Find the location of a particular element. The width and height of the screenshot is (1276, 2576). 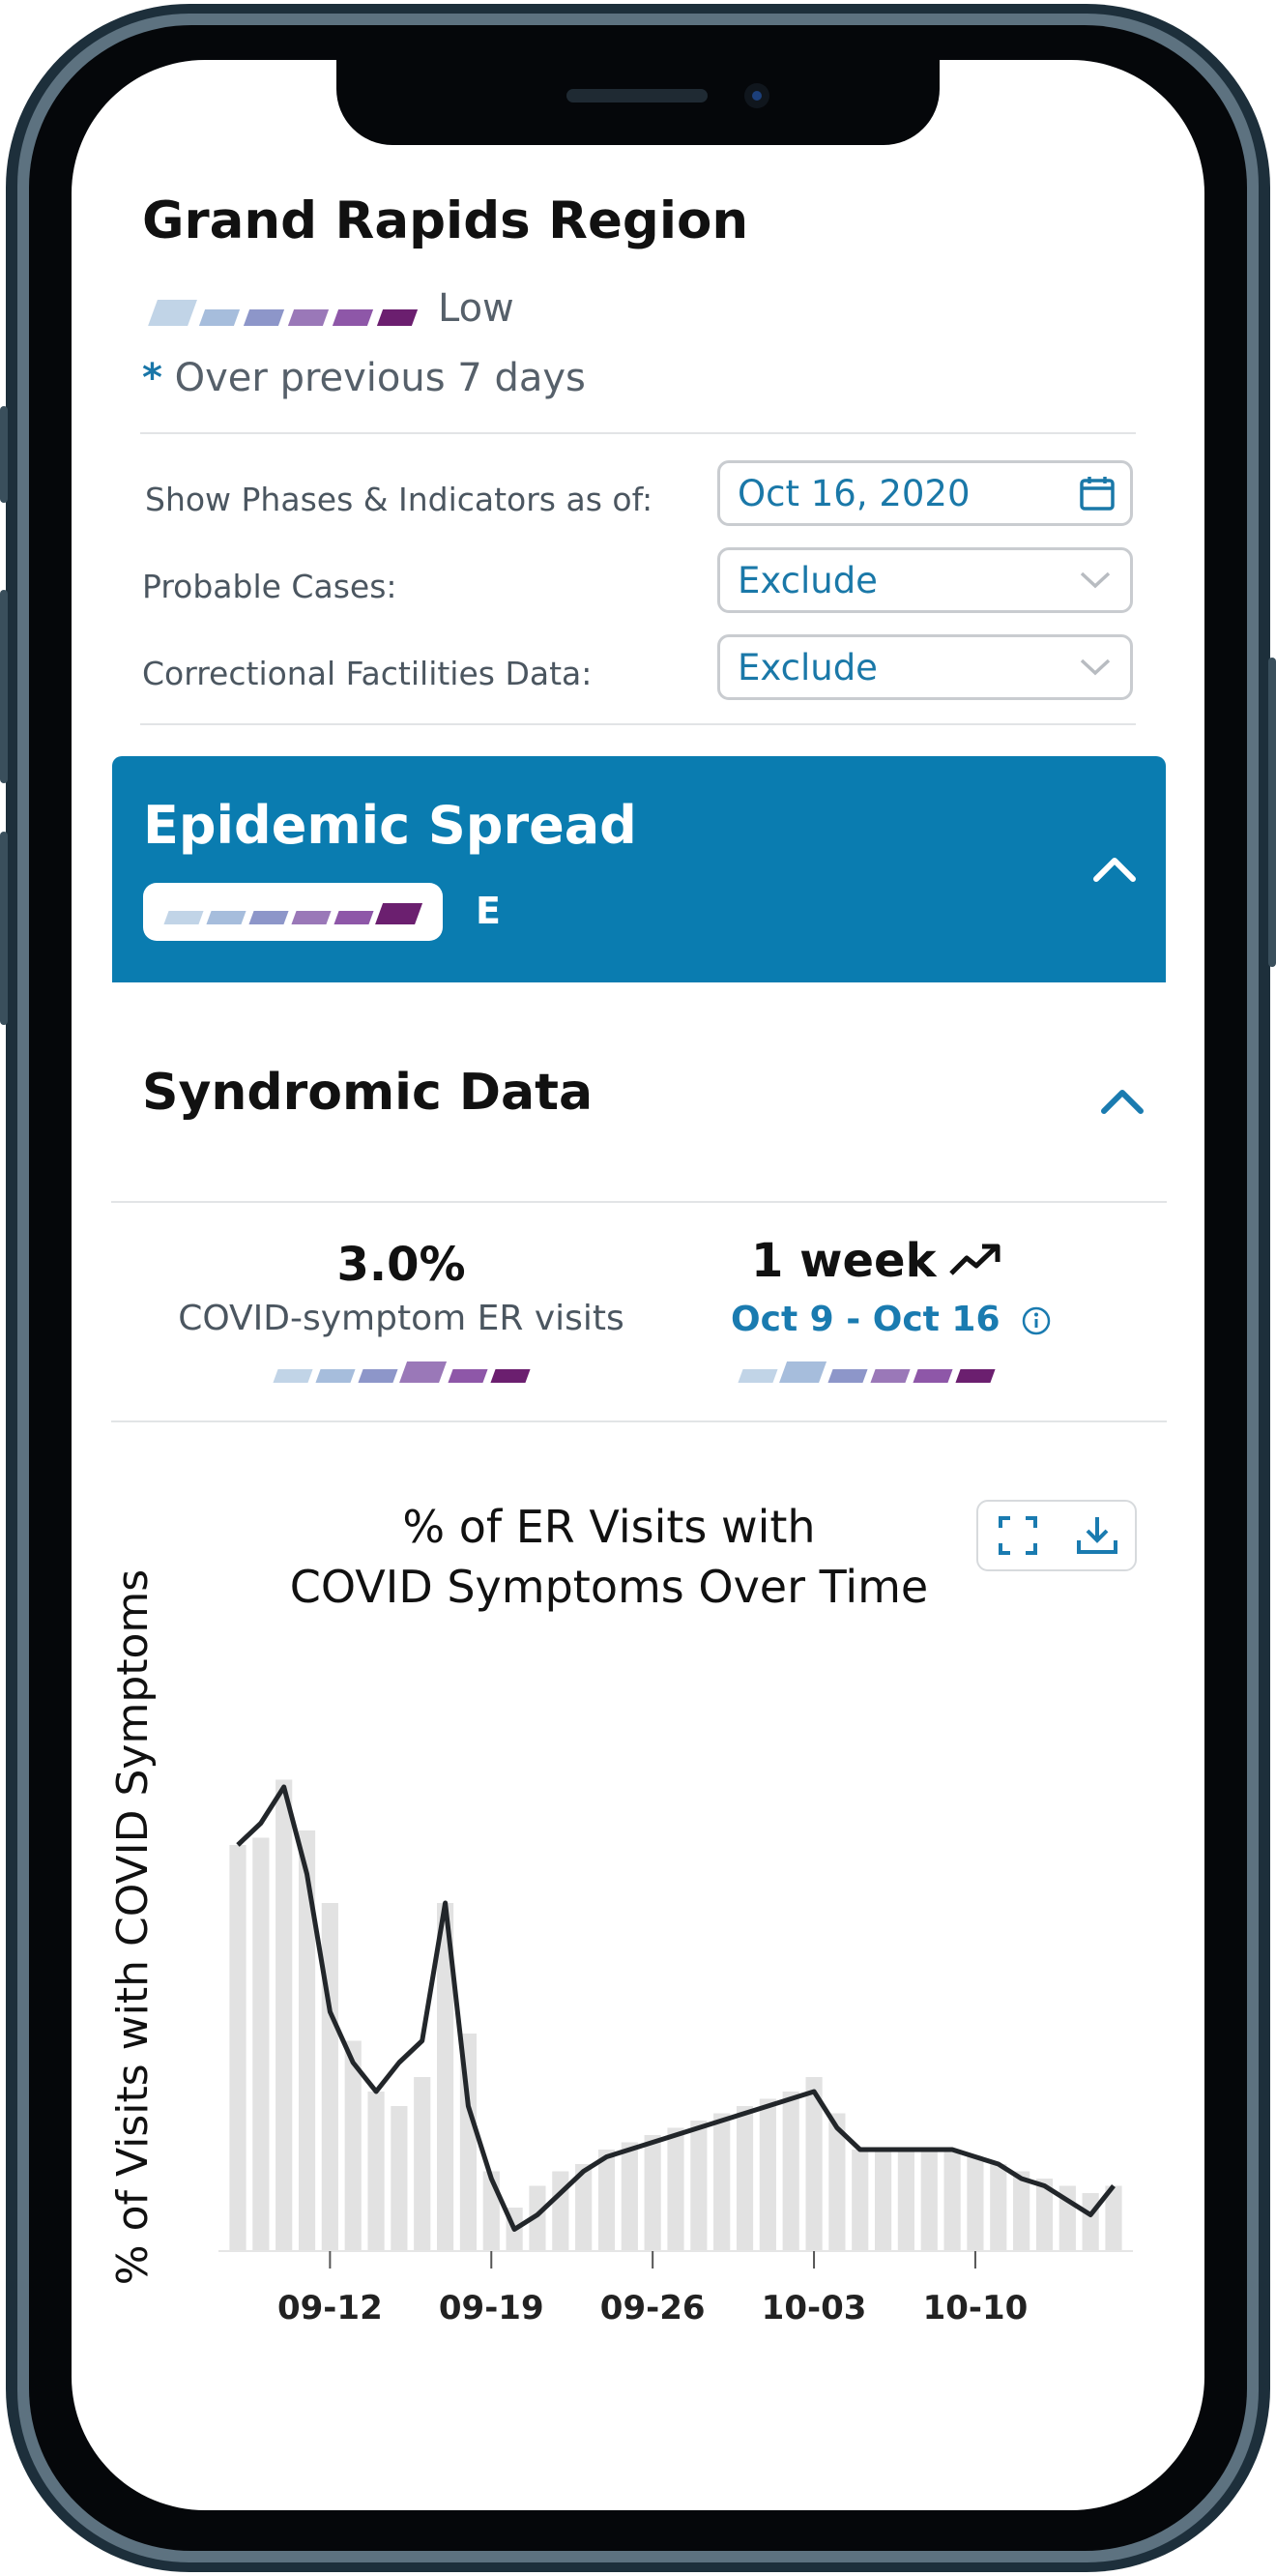

metric-label: COVID-symptom ER visits is located at coordinates (401, 1318).